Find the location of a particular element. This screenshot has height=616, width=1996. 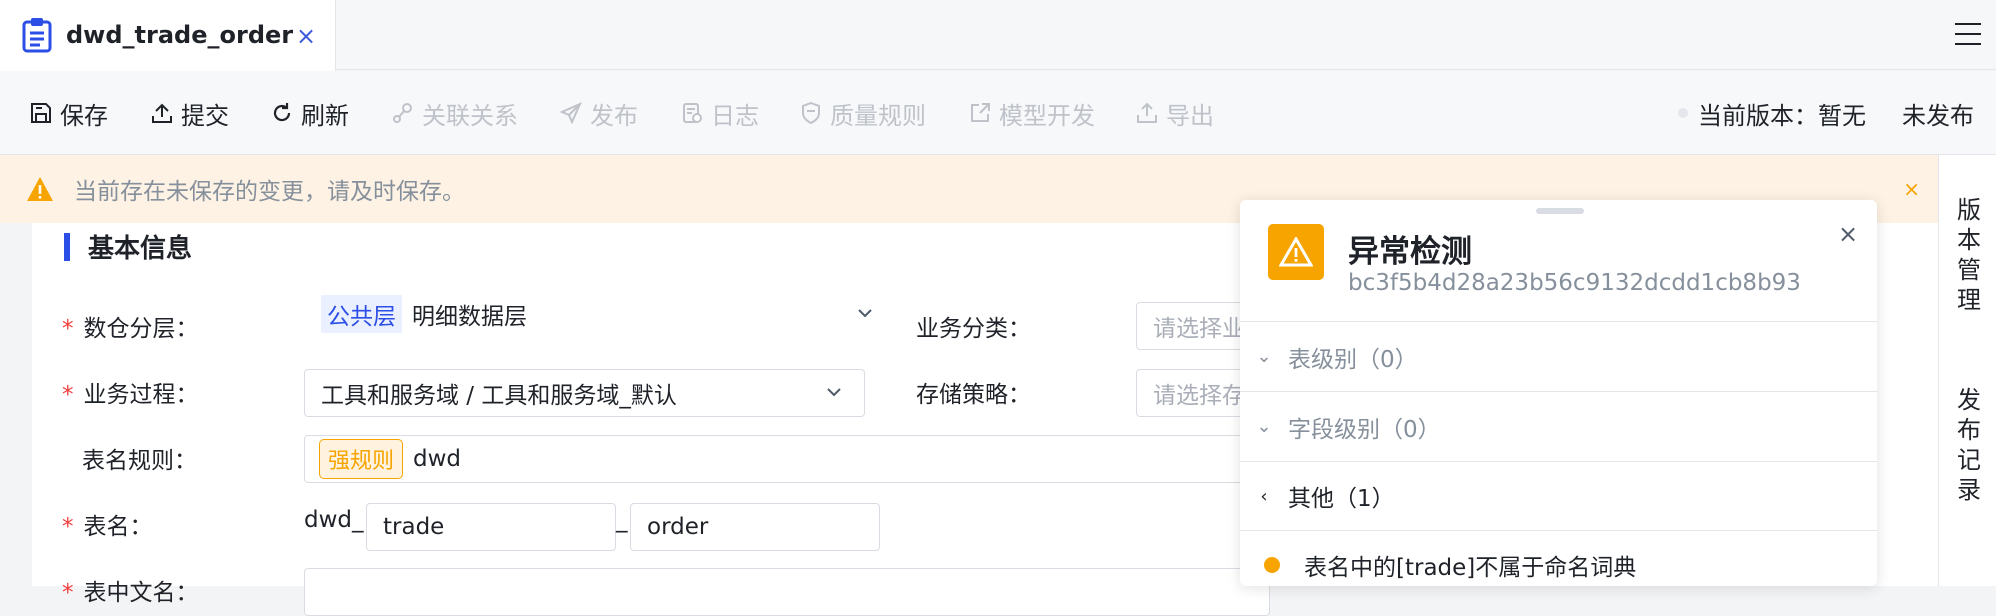

version-status-dot is located at coordinates (1683, 113).